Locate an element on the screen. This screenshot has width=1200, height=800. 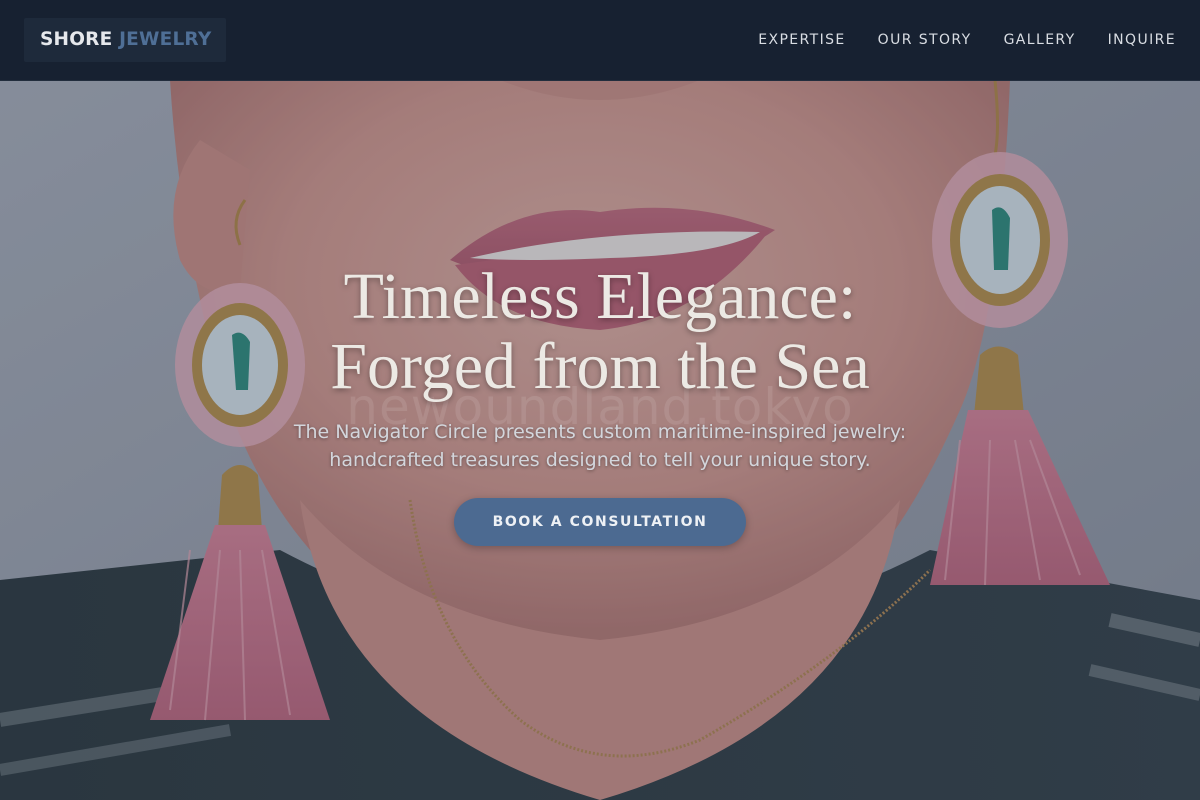
brand-logo: SHORE JEWELRY is located at coordinates (125, 40).